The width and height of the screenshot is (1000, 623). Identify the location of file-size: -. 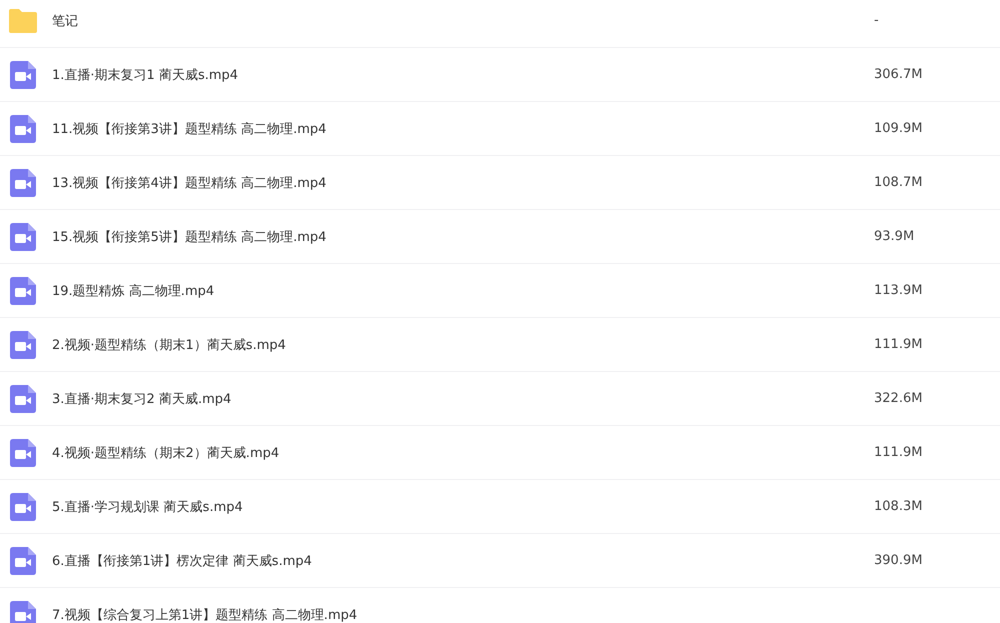
(876, 20).